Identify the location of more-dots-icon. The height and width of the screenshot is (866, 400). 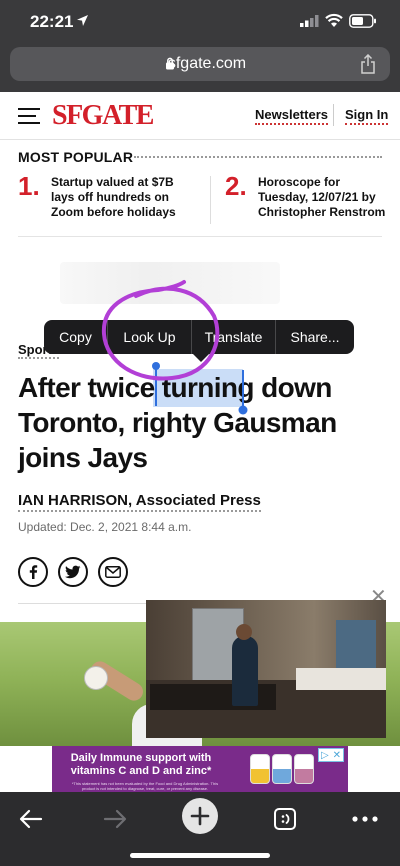
(365, 819).